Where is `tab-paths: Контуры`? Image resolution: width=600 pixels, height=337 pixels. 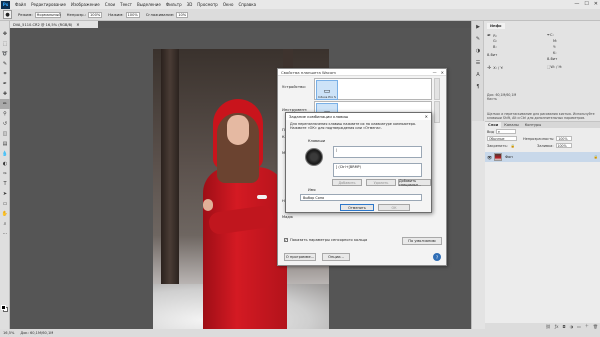 tab-paths: Контуры is located at coordinates (533, 125).